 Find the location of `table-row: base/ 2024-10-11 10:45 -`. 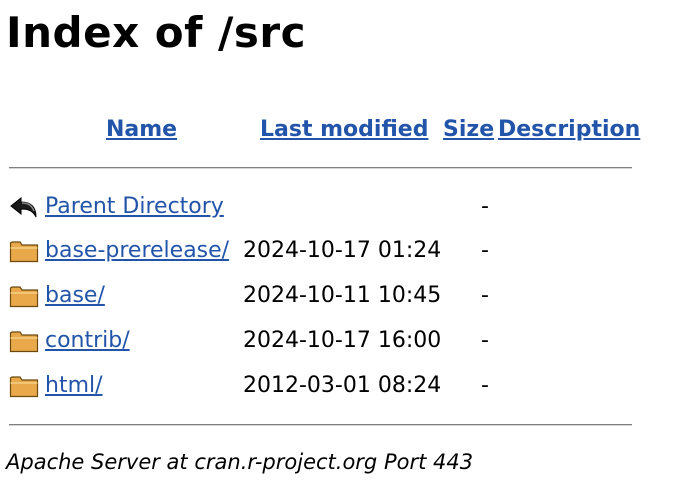

table-row: base/ 2024-10-11 10:45 - is located at coordinates (339, 296).